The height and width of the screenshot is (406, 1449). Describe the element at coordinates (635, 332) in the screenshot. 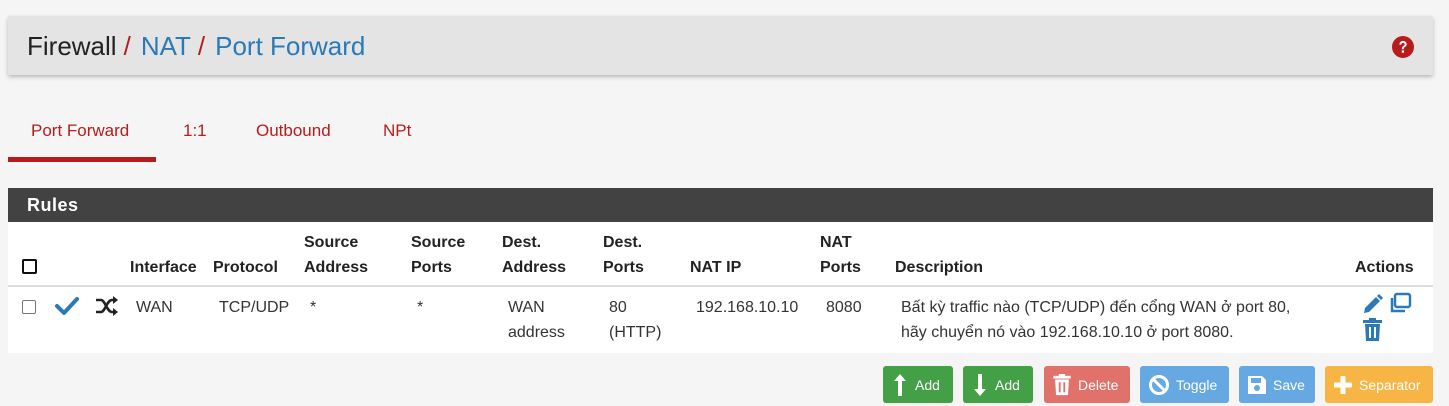

I see `cell-dest-ports-line2: (HTTP)` at that location.